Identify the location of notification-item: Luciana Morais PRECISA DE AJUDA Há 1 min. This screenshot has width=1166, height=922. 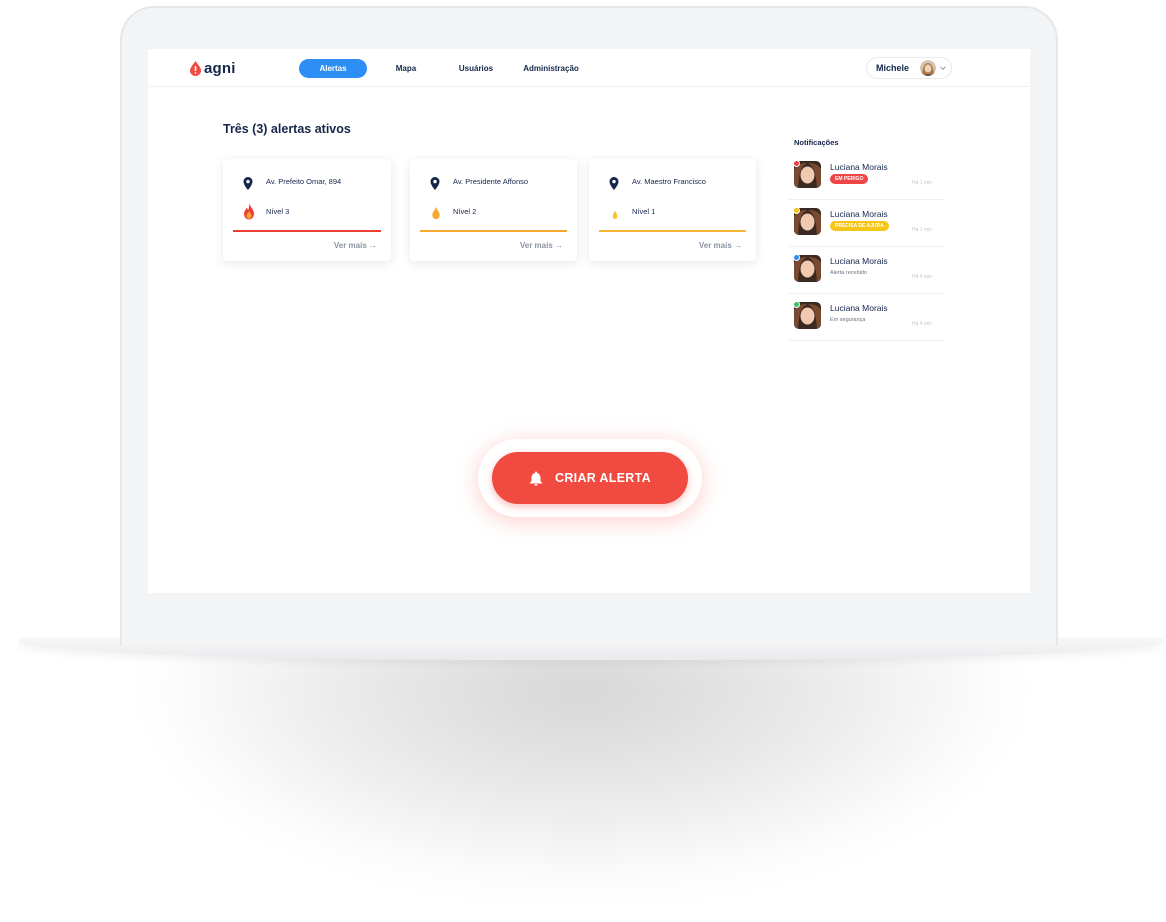
(866, 223).